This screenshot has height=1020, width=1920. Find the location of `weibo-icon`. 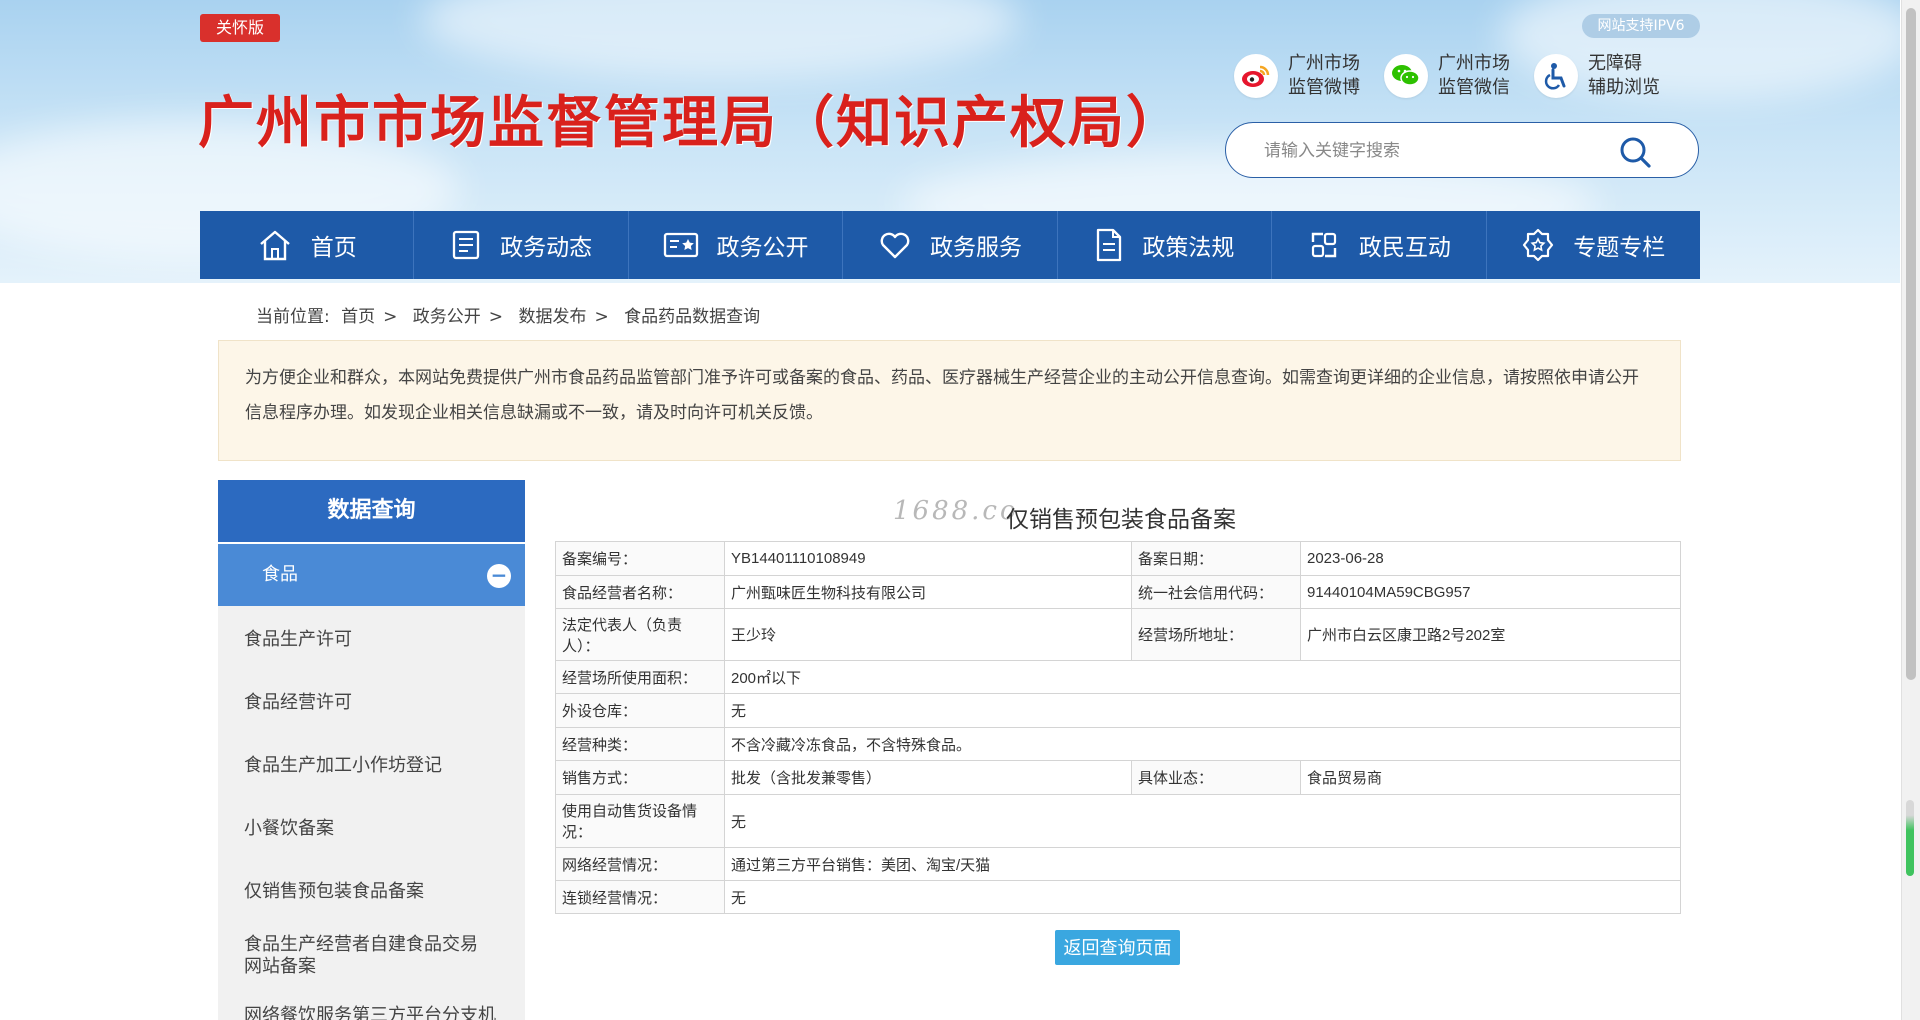

weibo-icon is located at coordinates (1256, 76).